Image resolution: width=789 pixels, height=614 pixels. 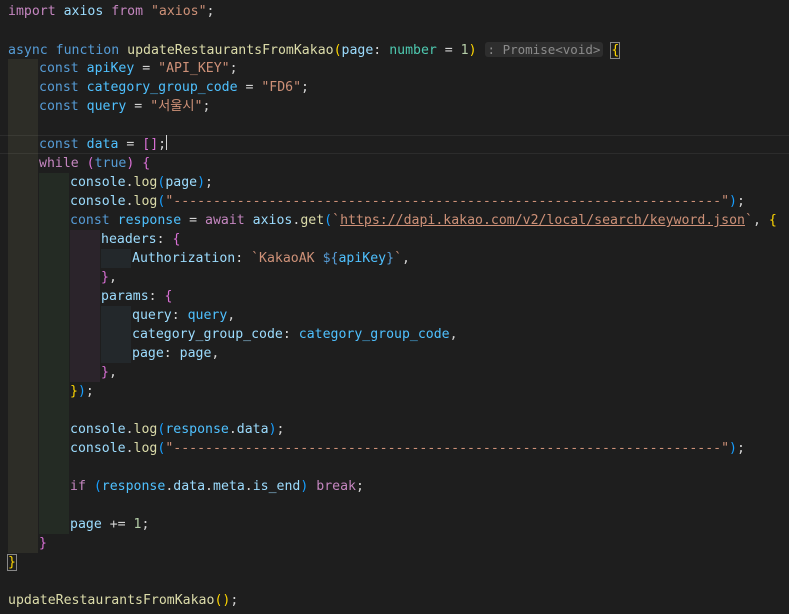 I want to click on code-line: updateRestaurantsFromKakao();, so click(x=123, y=600).